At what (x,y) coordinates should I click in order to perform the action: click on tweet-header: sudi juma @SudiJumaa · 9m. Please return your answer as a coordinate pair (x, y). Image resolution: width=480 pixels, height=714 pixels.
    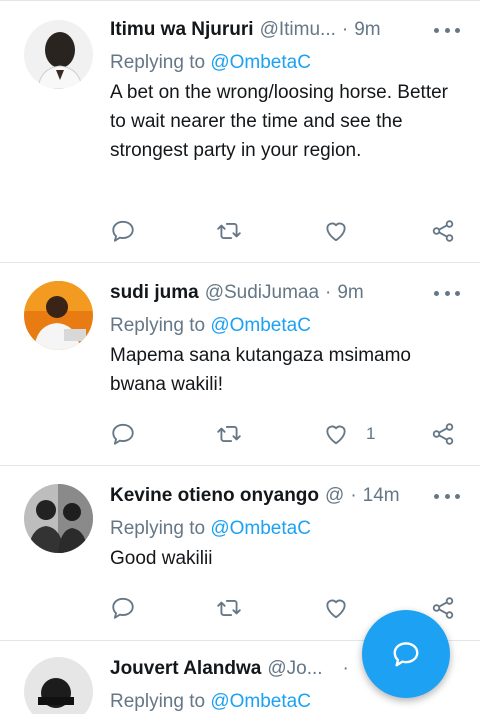
    Looking at the image, I should click on (285, 293).